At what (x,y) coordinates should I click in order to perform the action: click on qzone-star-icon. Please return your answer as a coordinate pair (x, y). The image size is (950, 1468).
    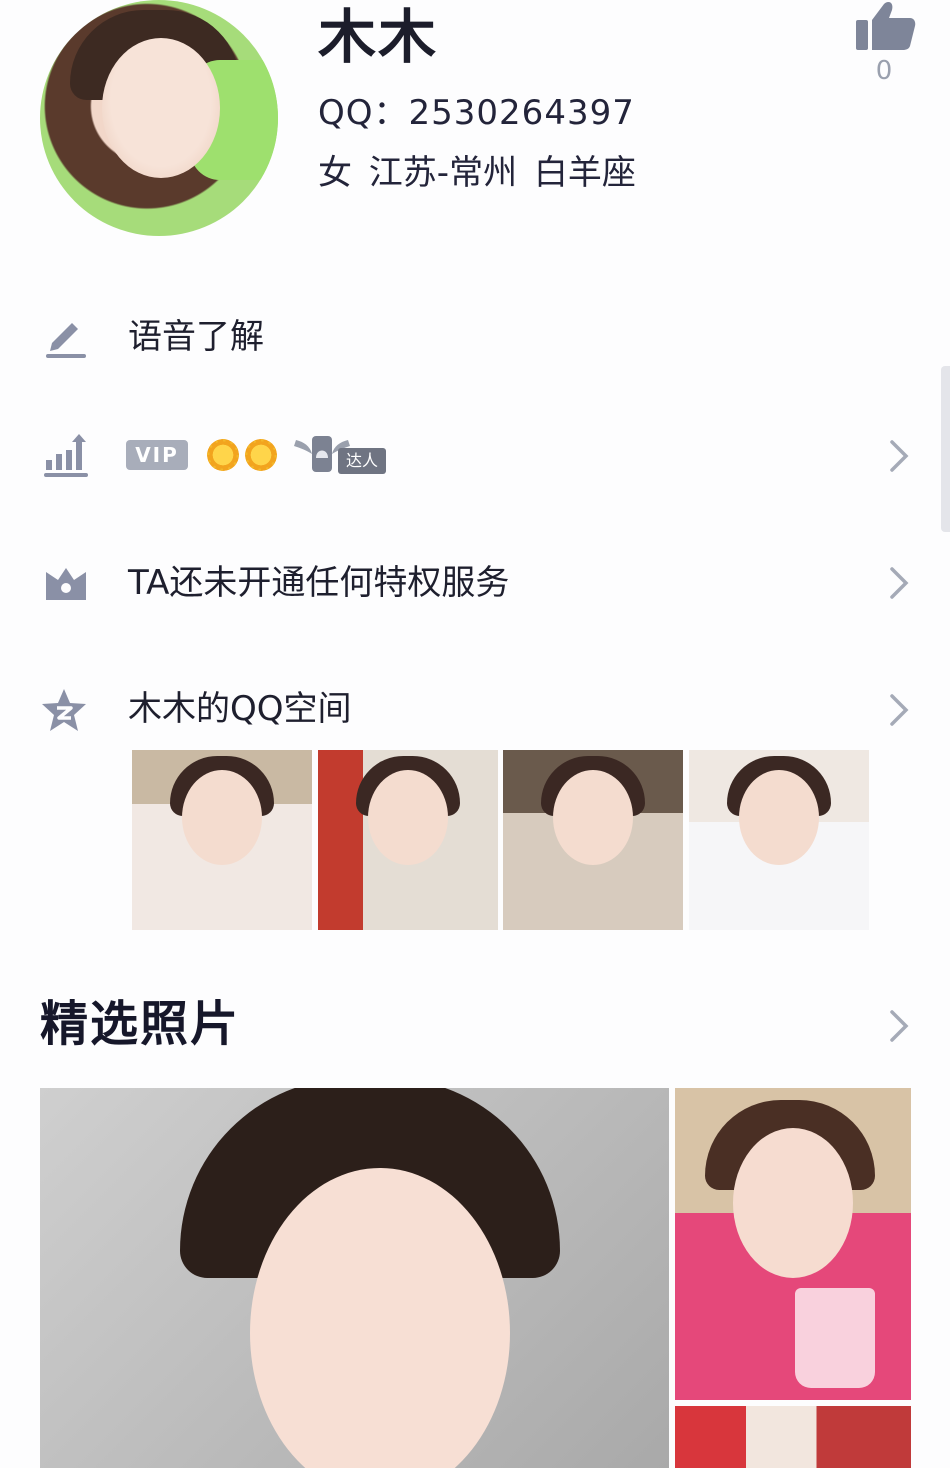
    Looking at the image, I should click on (64, 710).